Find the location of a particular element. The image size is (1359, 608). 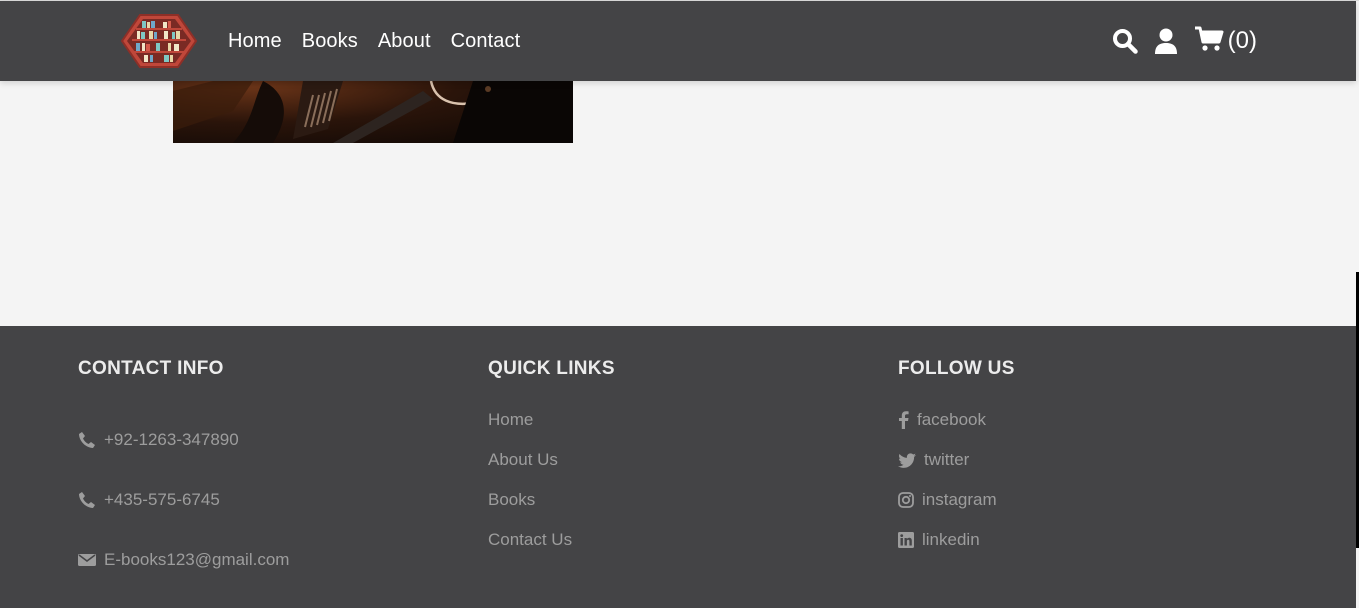

social-linkedin-link: linkedin is located at coordinates (951, 540).